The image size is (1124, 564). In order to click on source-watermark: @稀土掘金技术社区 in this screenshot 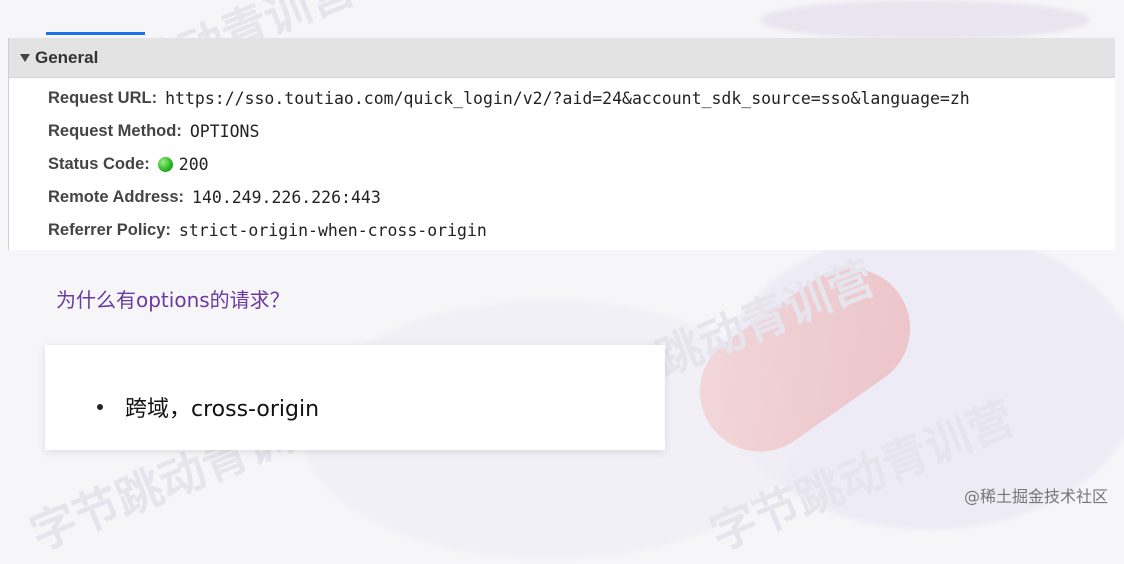, I will do `click(1035, 496)`.